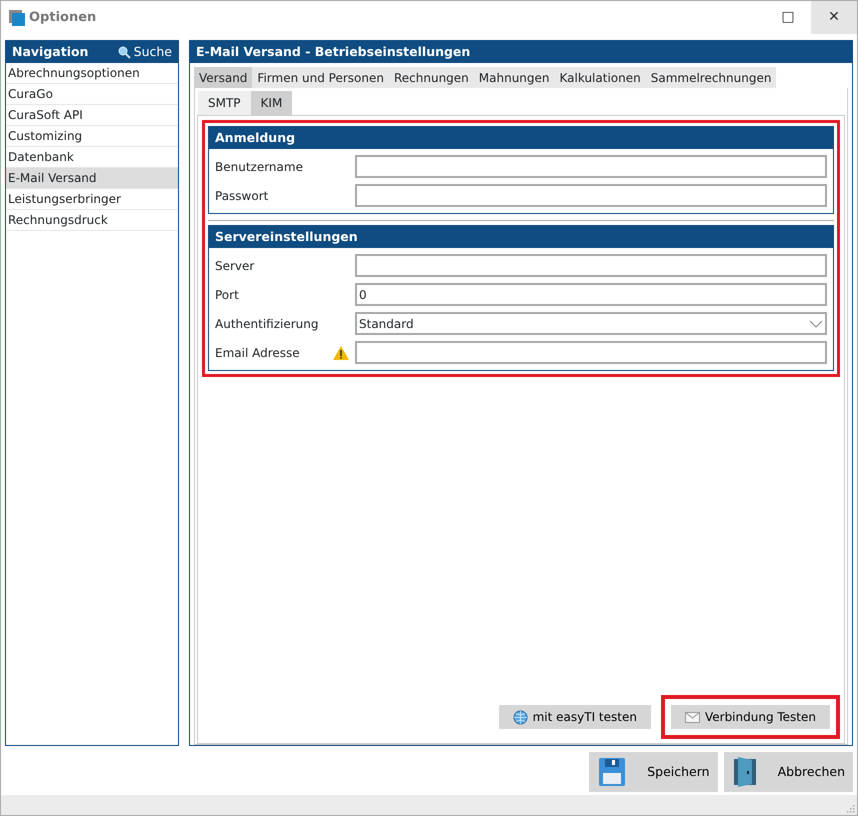  I want to click on nav-item: E-Mail Versand, so click(92, 178).